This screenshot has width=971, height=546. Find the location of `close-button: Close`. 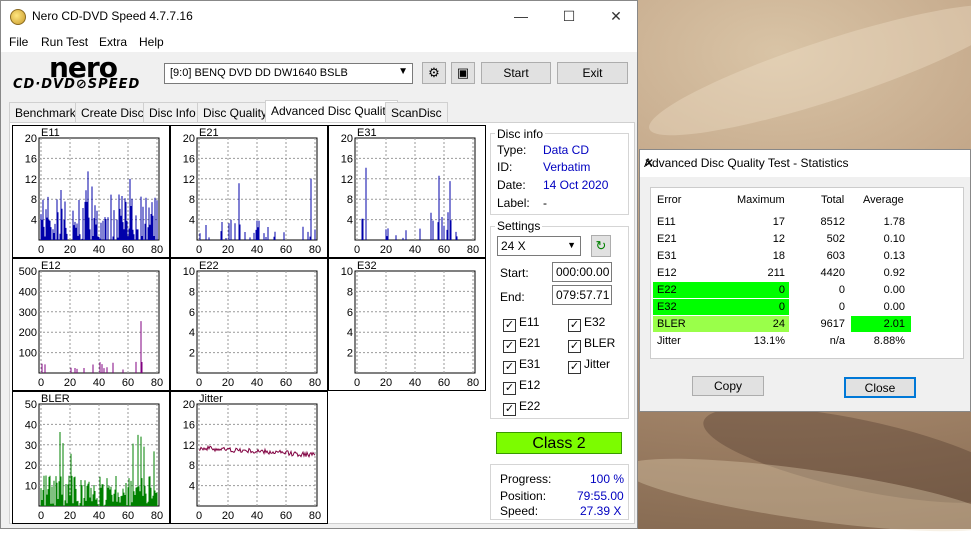

close-button: Close is located at coordinates (880, 387).